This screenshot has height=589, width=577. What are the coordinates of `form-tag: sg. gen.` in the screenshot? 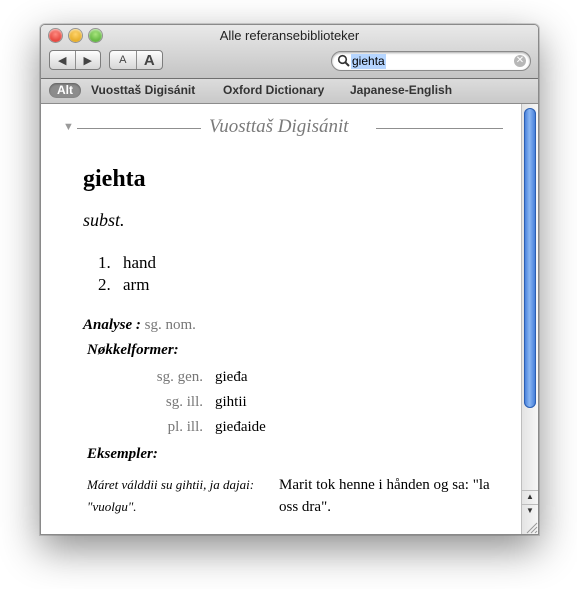 It's located at (179, 377).